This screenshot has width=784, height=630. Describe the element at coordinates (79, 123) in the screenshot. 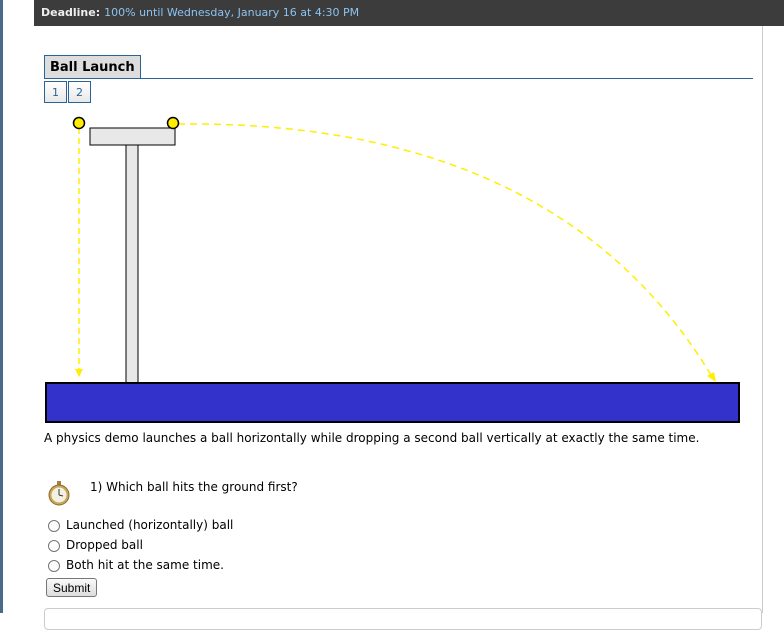

I see `dropped-ball` at that location.